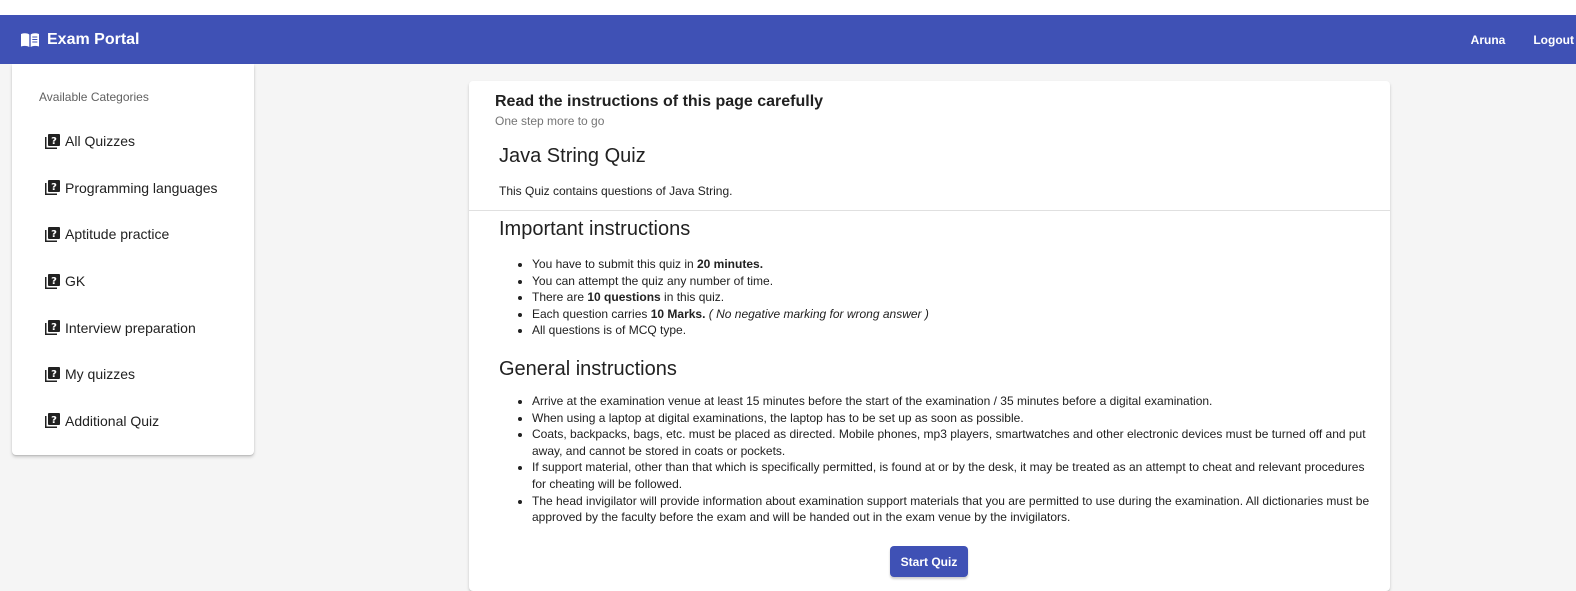 This screenshot has height=591, width=1576. I want to click on divider, so click(929, 210).